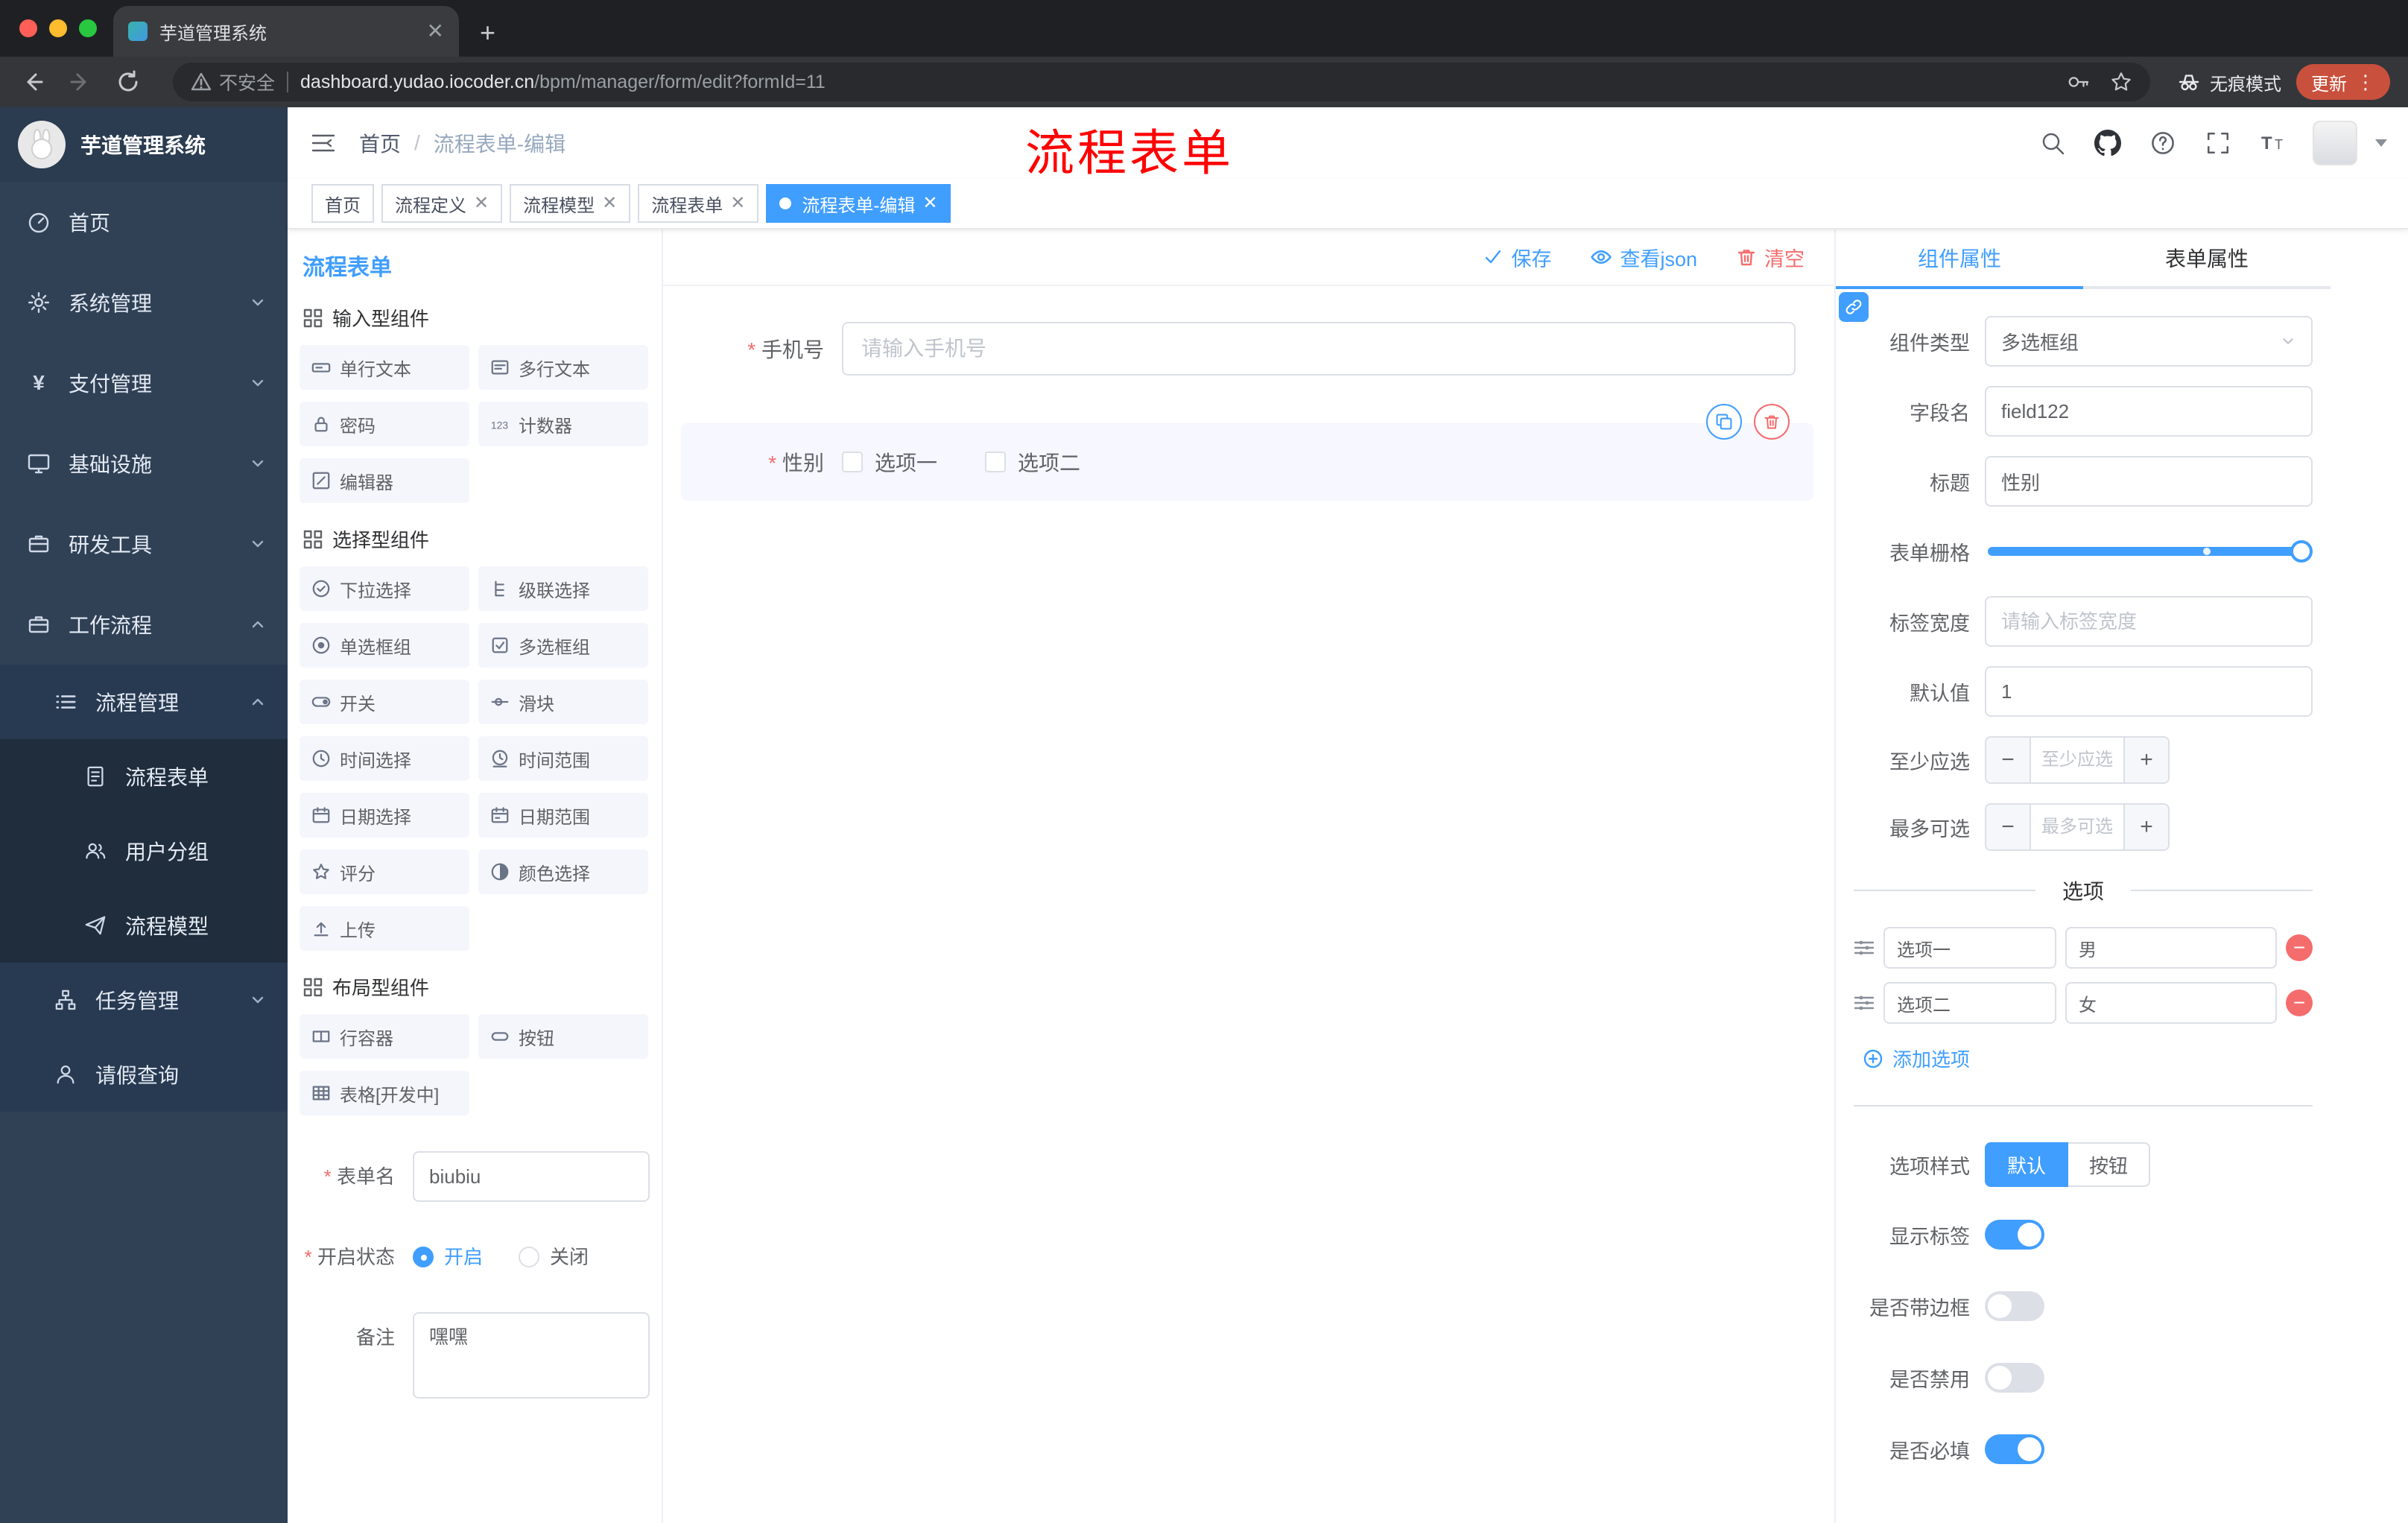 Image resolution: width=2408 pixels, height=1523 pixels. I want to click on palette-item-single-line-text: 单行文本, so click(384, 367).